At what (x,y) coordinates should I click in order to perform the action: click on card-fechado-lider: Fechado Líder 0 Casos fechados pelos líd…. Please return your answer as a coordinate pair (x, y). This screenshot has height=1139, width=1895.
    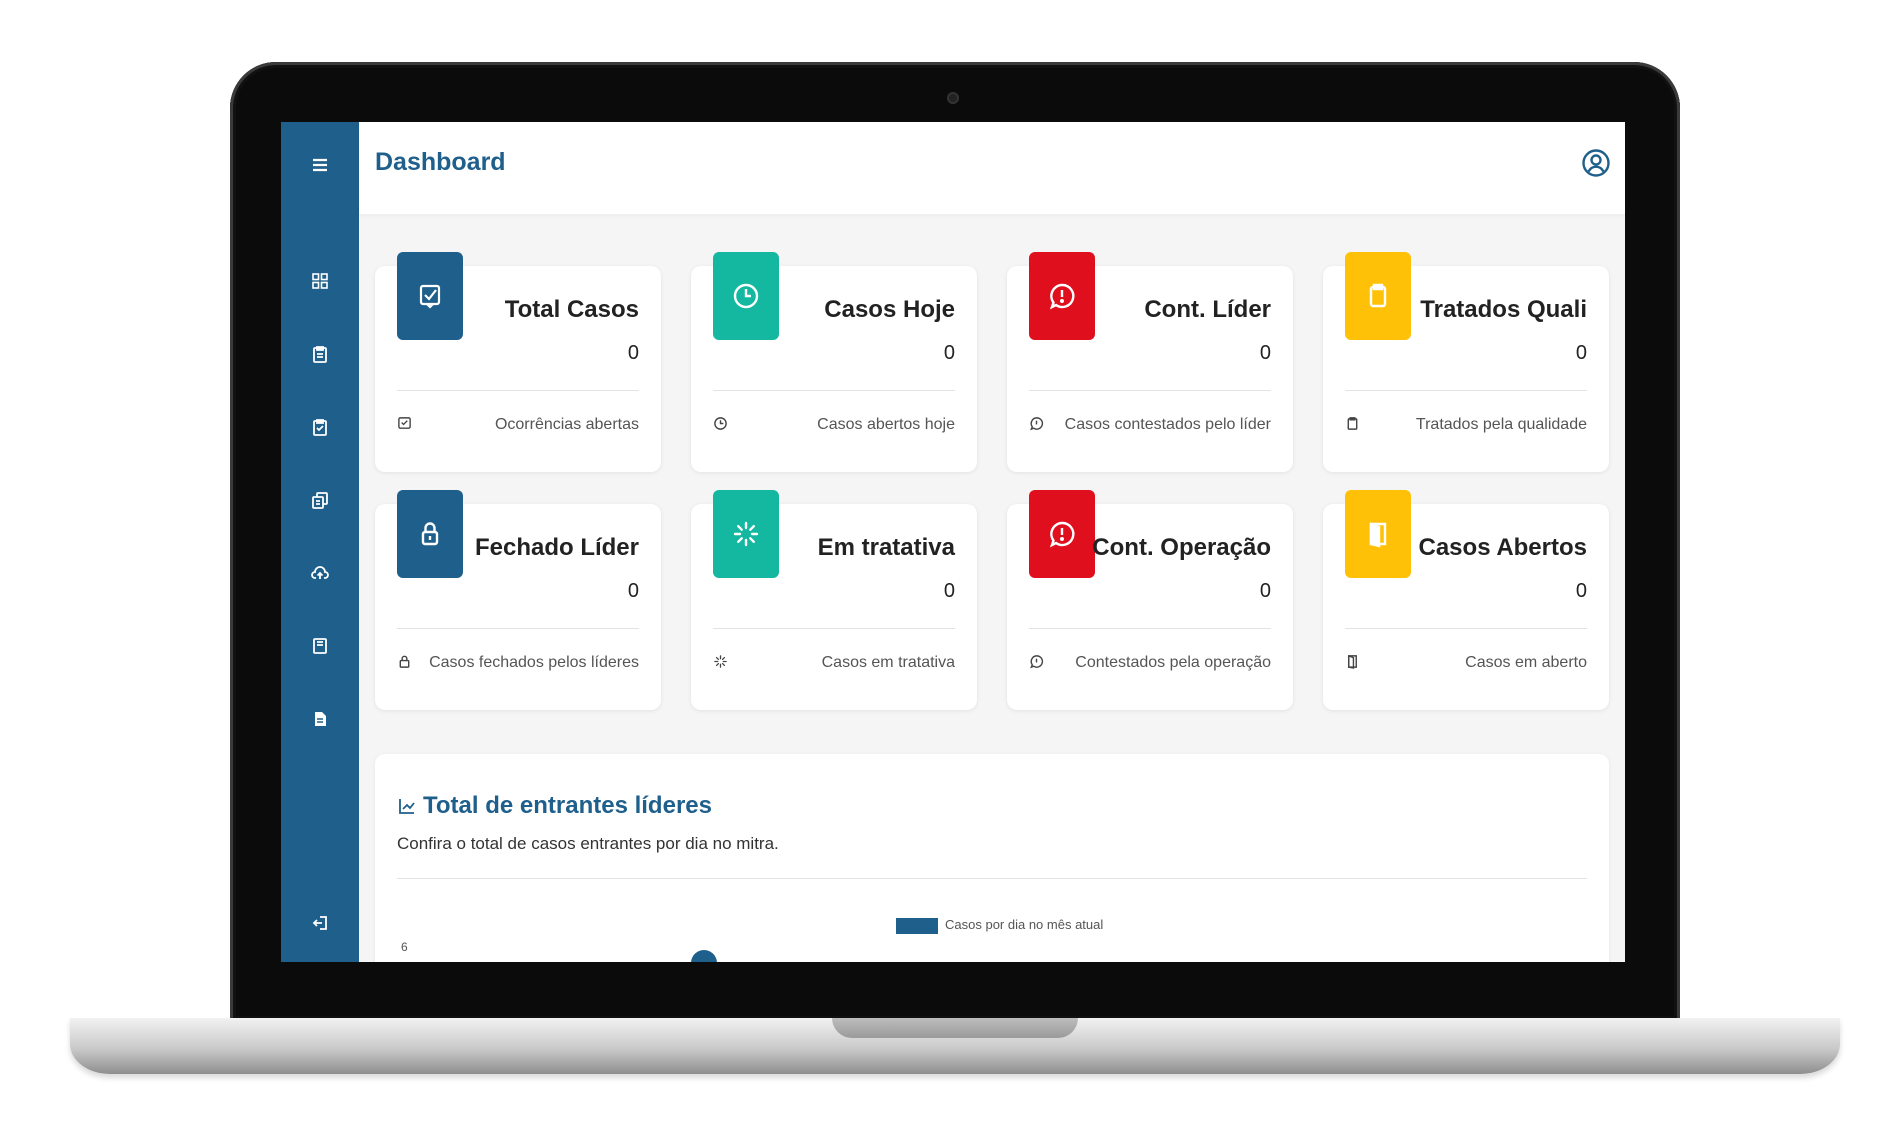
    Looking at the image, I should click on (518, 600).